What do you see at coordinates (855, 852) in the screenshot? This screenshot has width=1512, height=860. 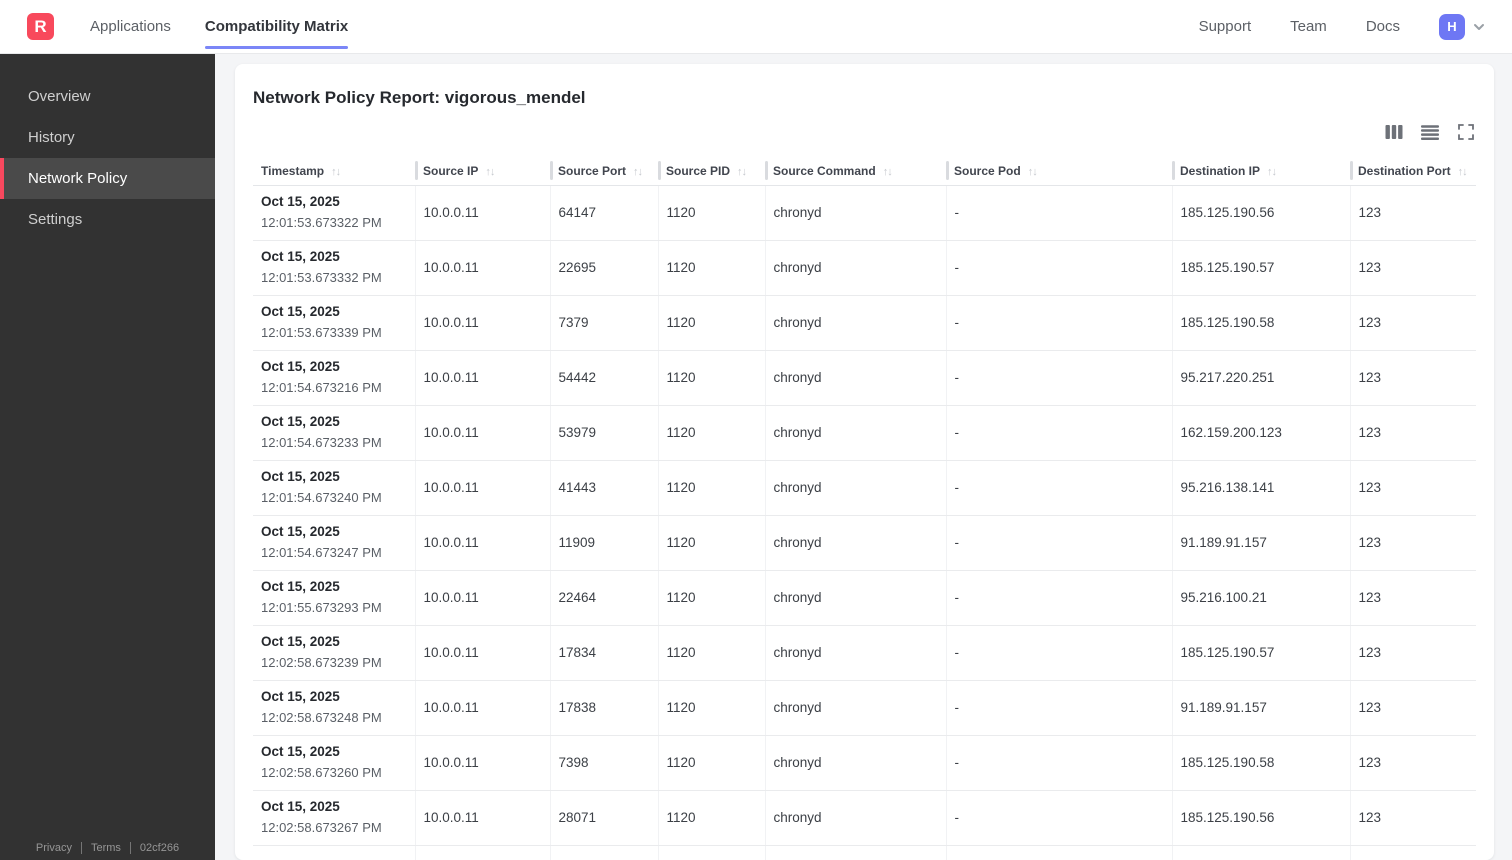 I see `source-command-cell` at bounding box center [855, 852].